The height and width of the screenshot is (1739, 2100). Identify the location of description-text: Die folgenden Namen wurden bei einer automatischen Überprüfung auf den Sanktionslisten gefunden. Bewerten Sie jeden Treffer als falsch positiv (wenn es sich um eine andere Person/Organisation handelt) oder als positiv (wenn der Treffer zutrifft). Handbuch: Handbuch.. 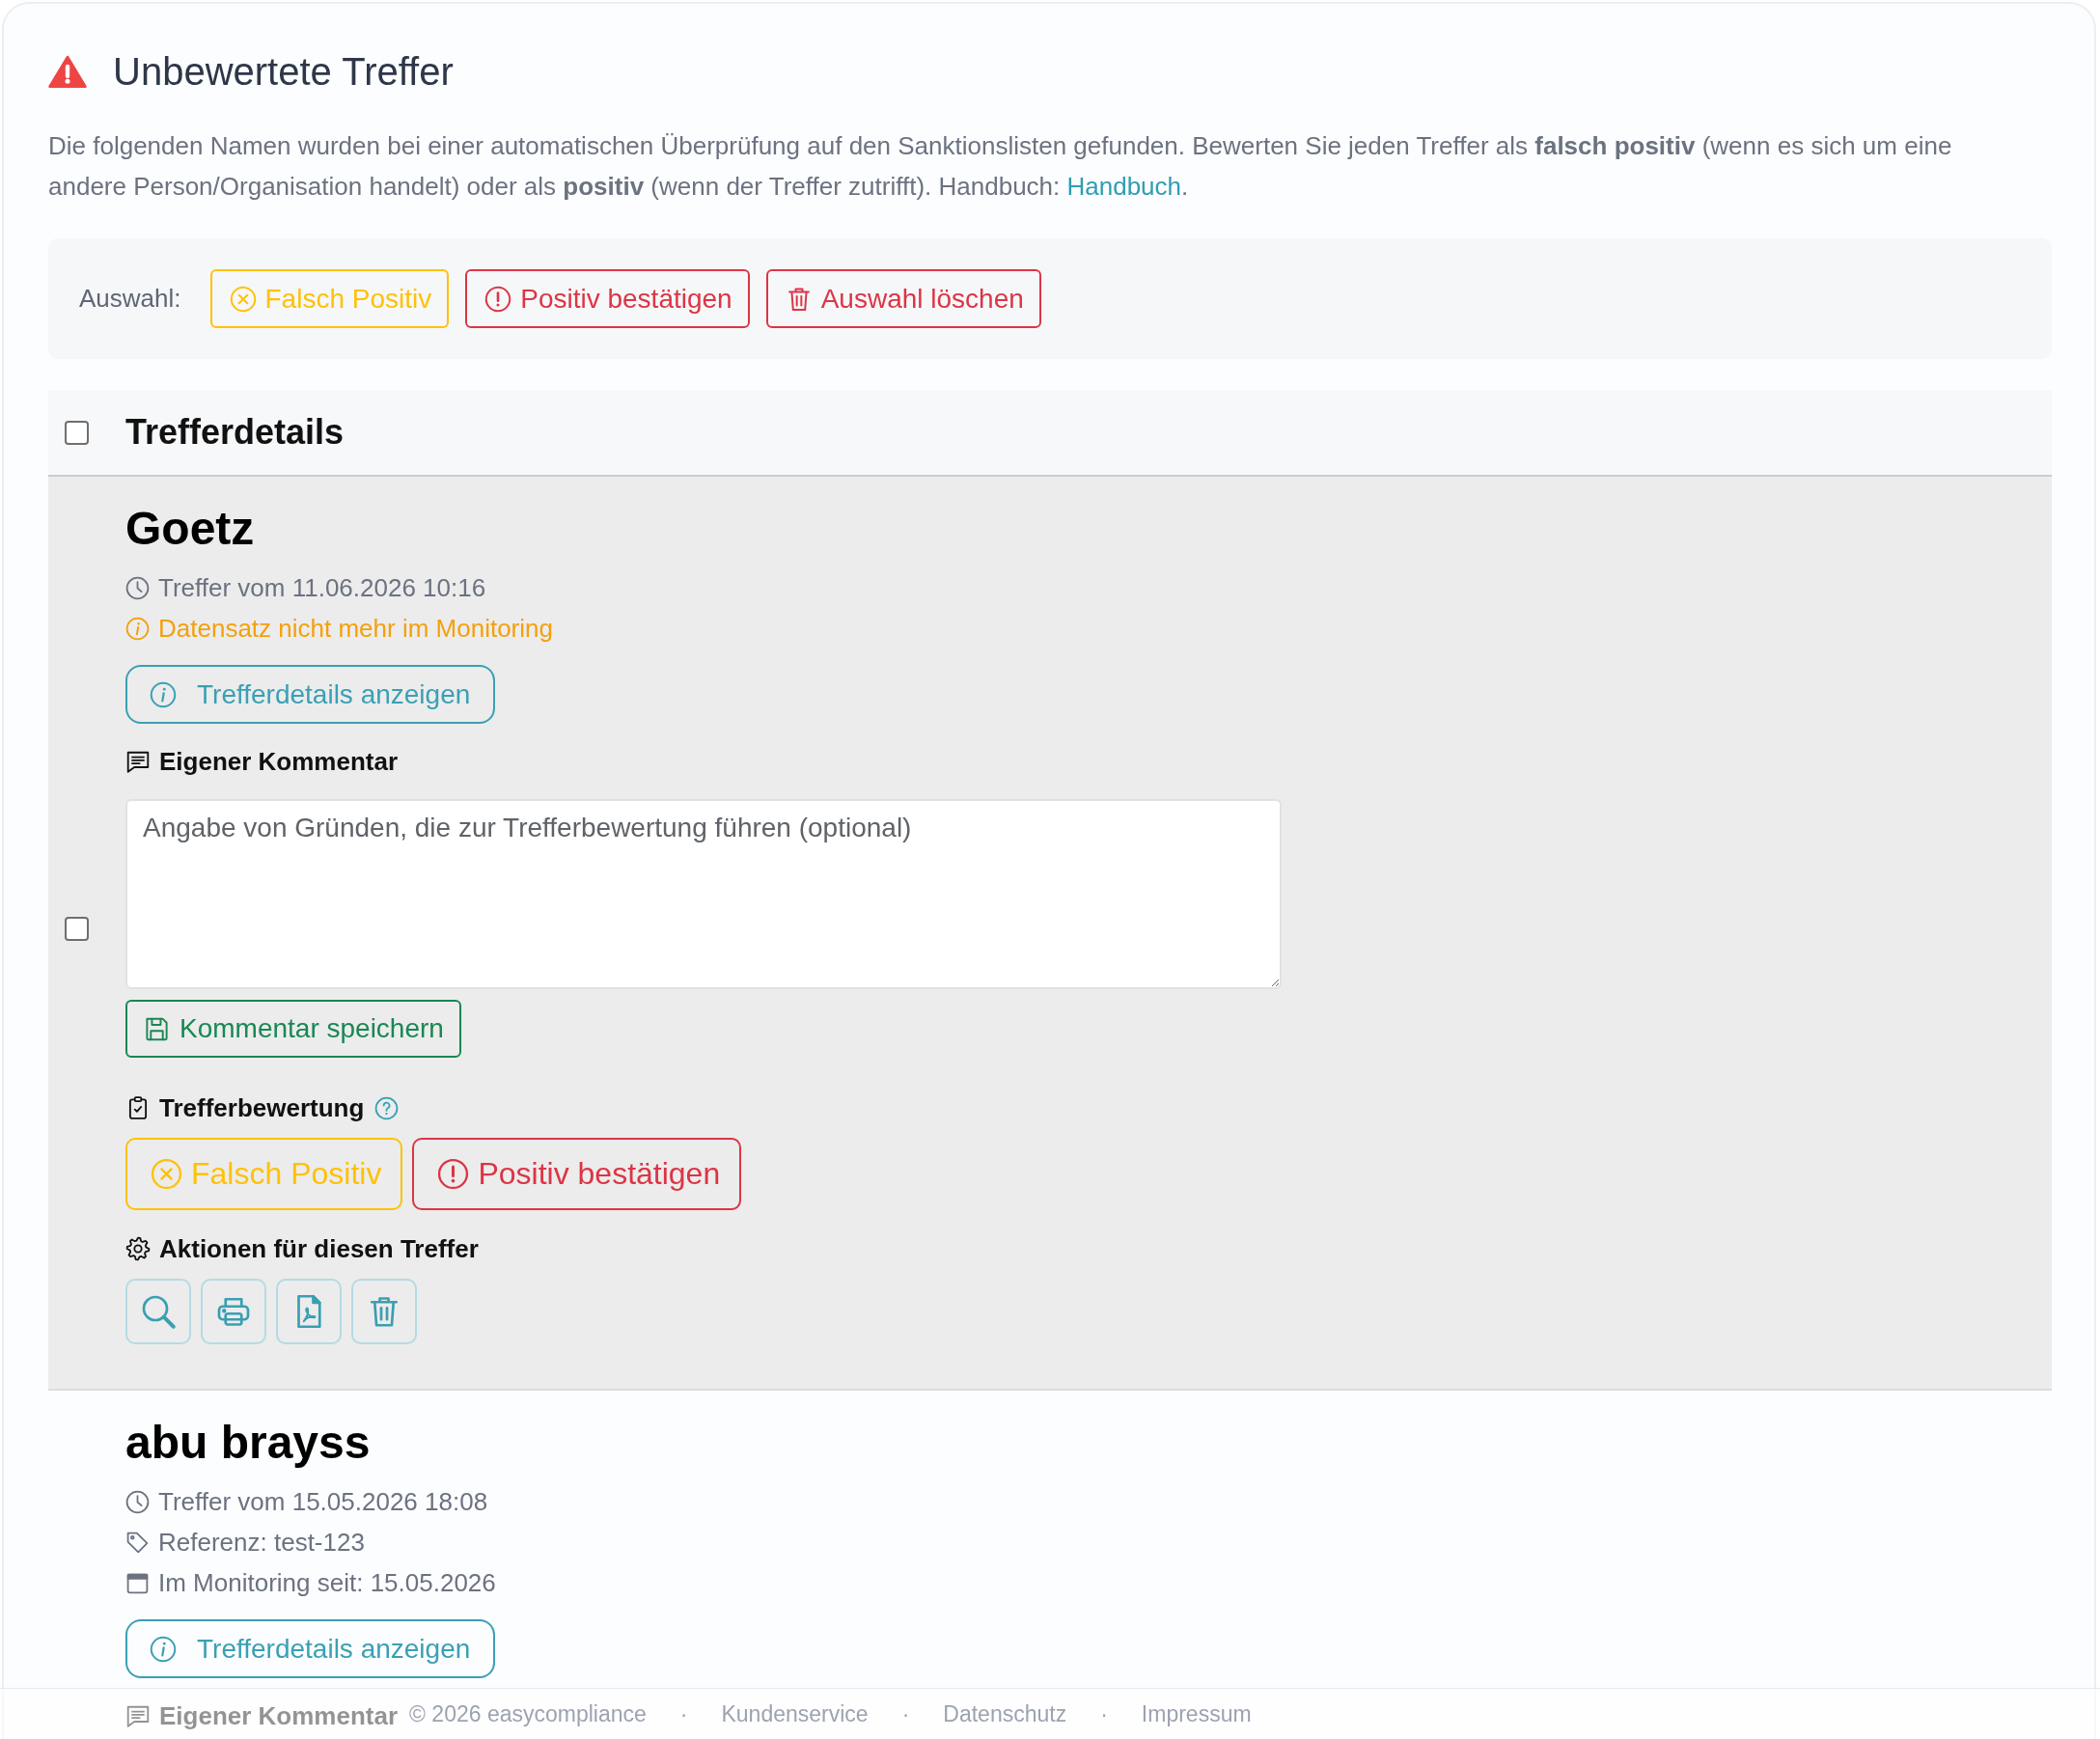
(1000, 166).